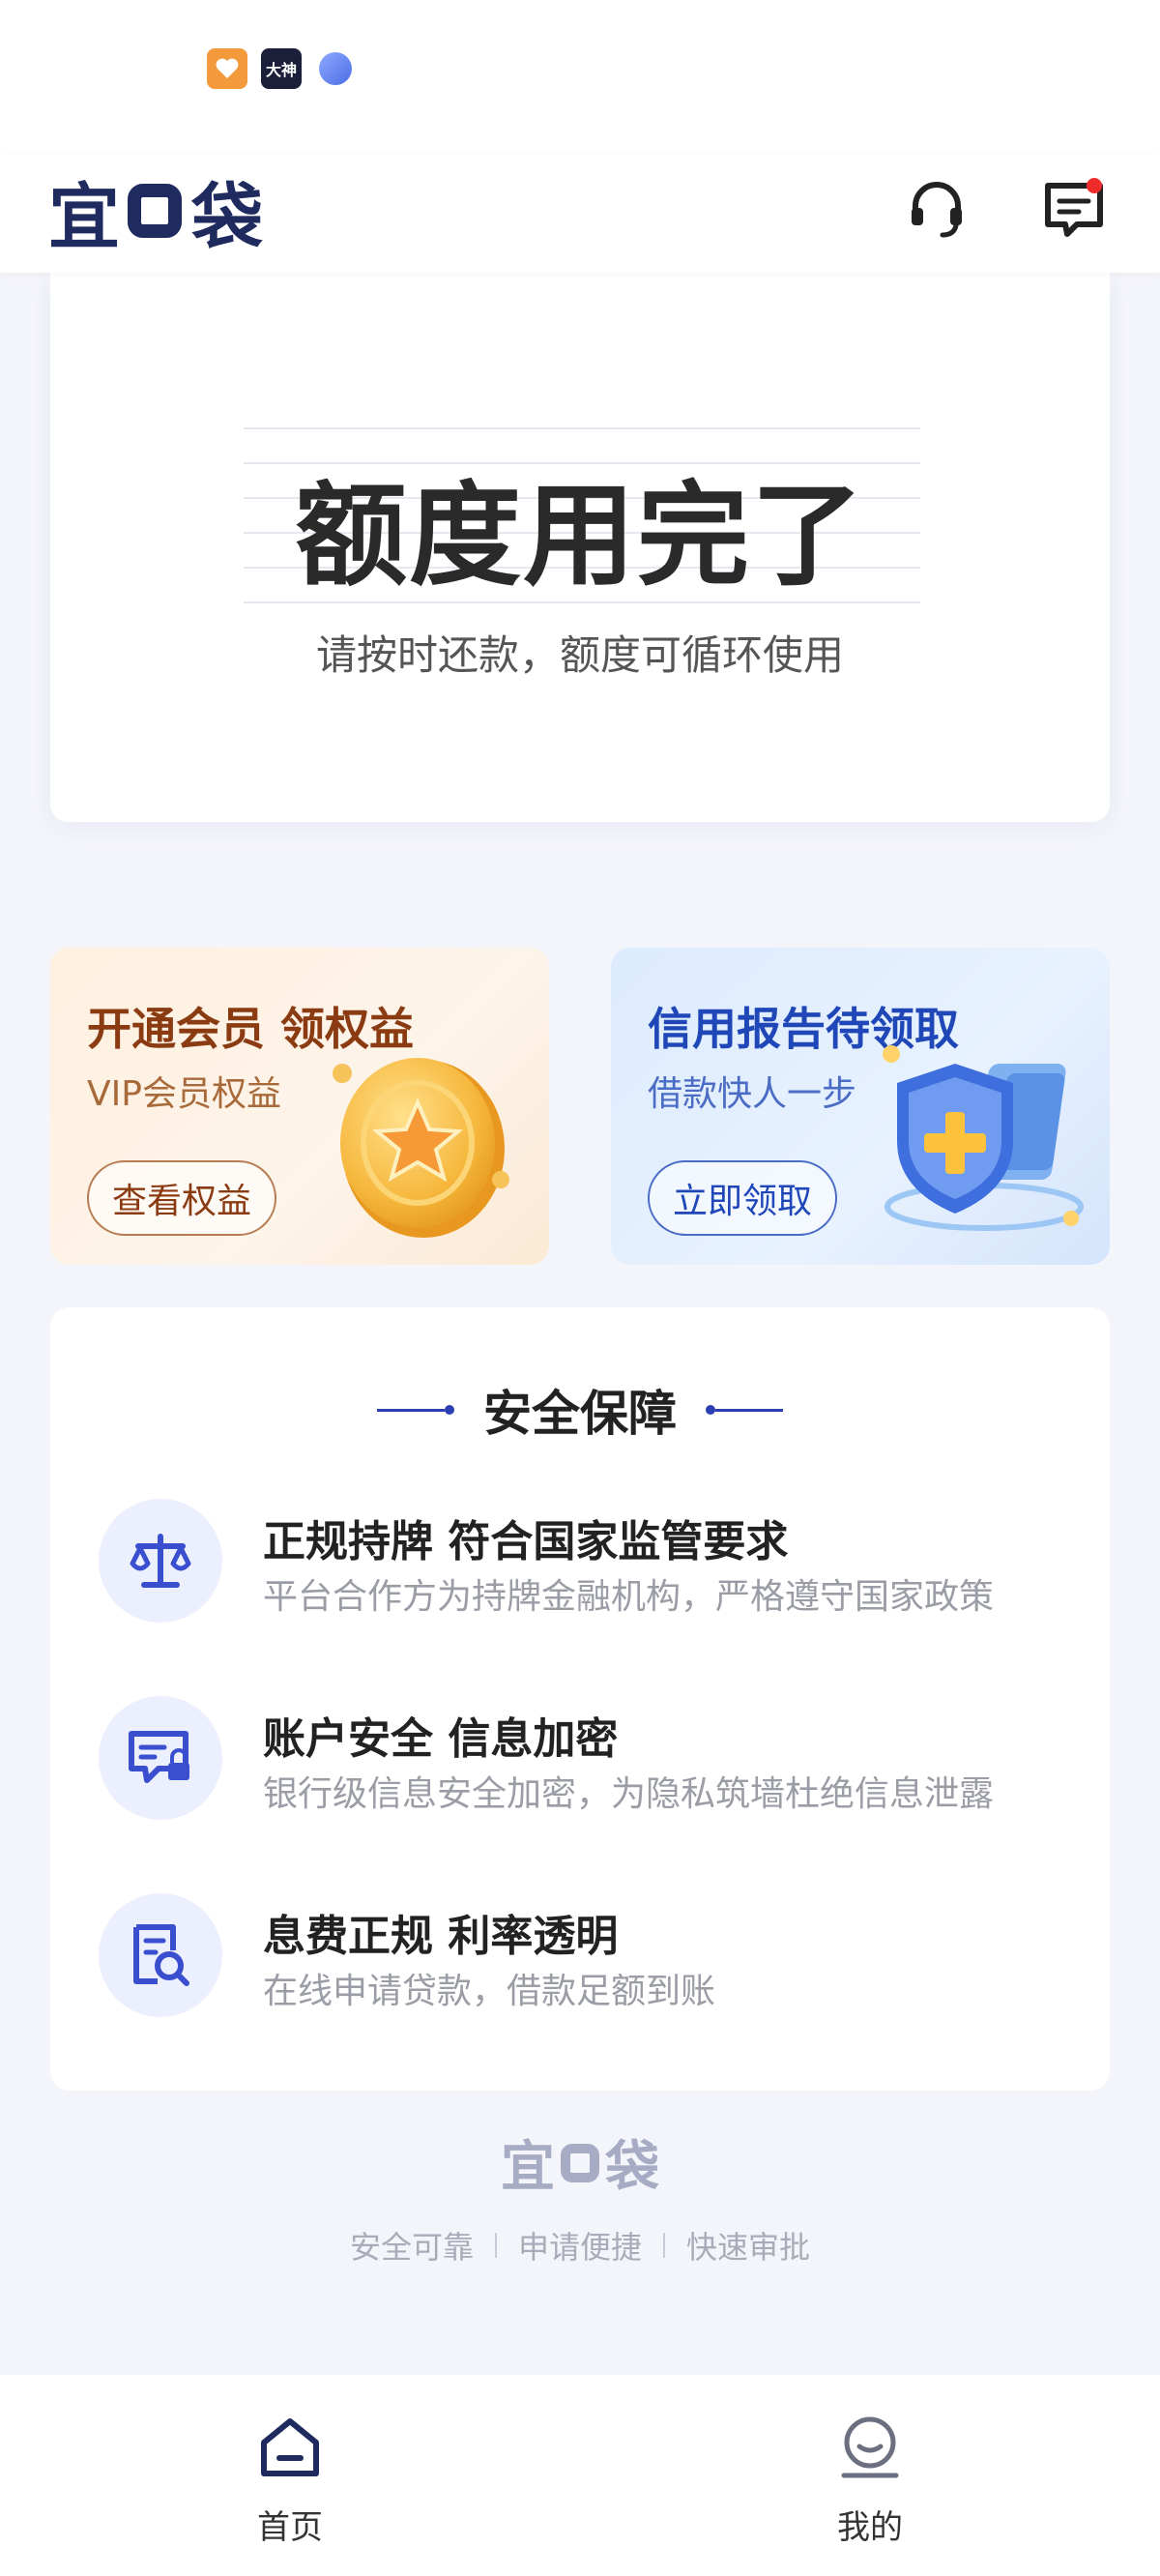 This screenshot has width=1160, height=2576. Describe the element at coordinates (490, 1991) in the screenshot. I see `feature-desc: 在线申请贷款，借款足额到账` at that location.